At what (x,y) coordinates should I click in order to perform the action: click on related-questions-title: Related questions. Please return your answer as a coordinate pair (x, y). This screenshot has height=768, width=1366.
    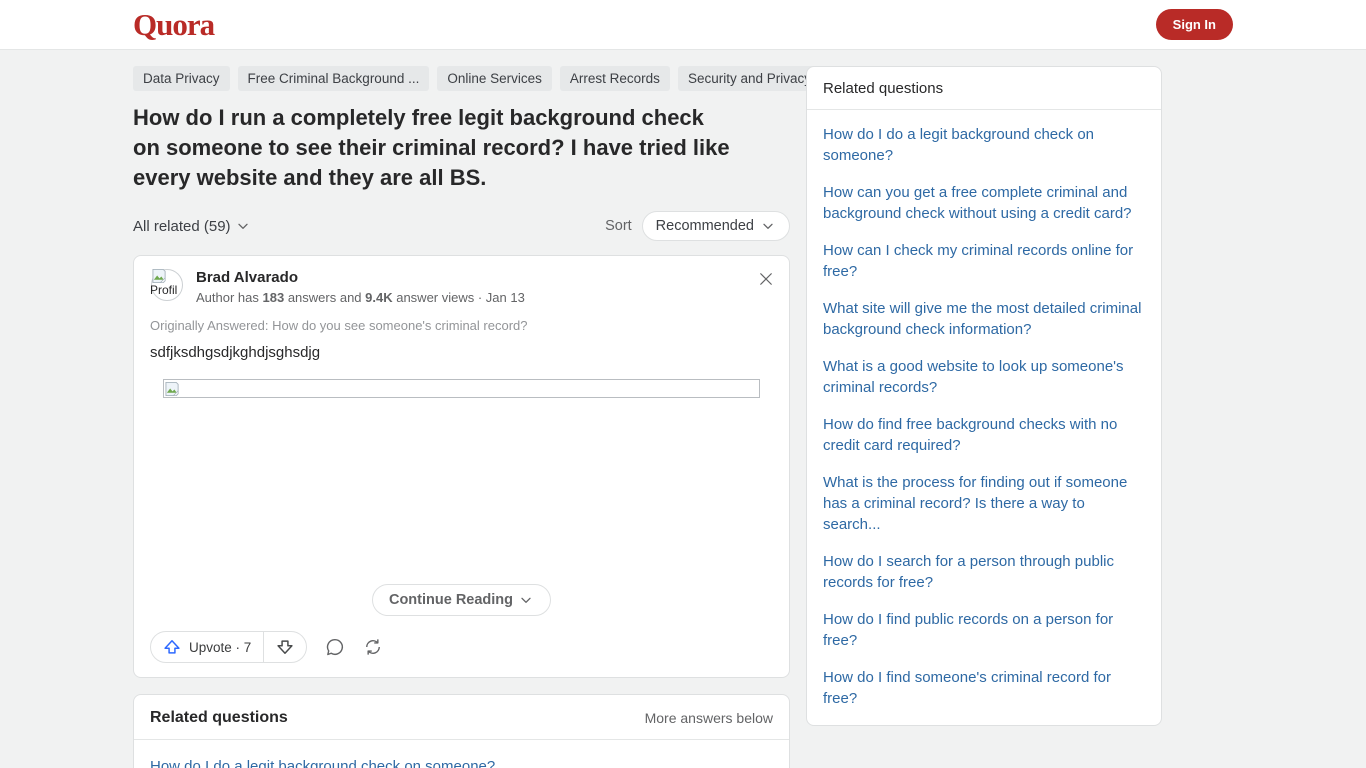
    Looking at the image, I should click on (219, 717).